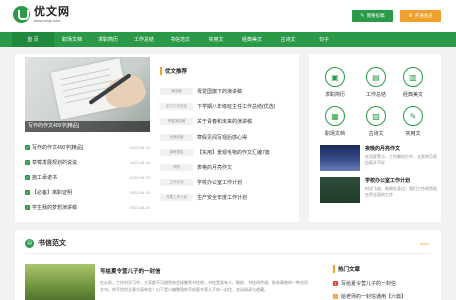 The width and height of the screenshot is (456, 300). Describe the element at coordinates (362, 16) in the screenshot. I see `edit-icon: ✎` at that location.